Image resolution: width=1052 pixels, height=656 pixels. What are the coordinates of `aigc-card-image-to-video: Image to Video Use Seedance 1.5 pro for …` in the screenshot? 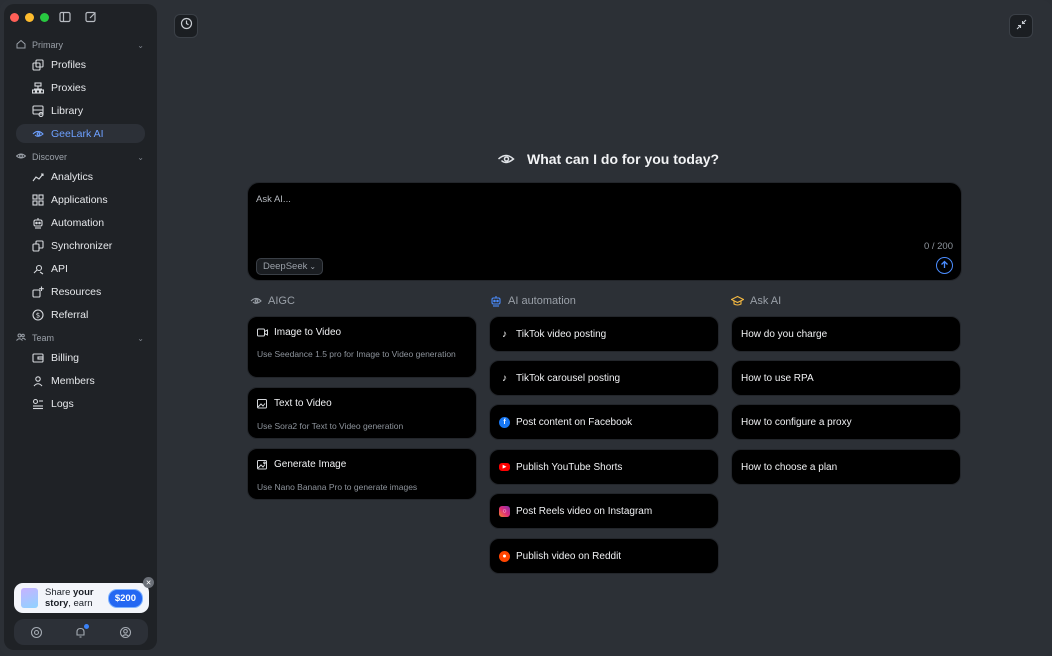 It's located at (362, 347).